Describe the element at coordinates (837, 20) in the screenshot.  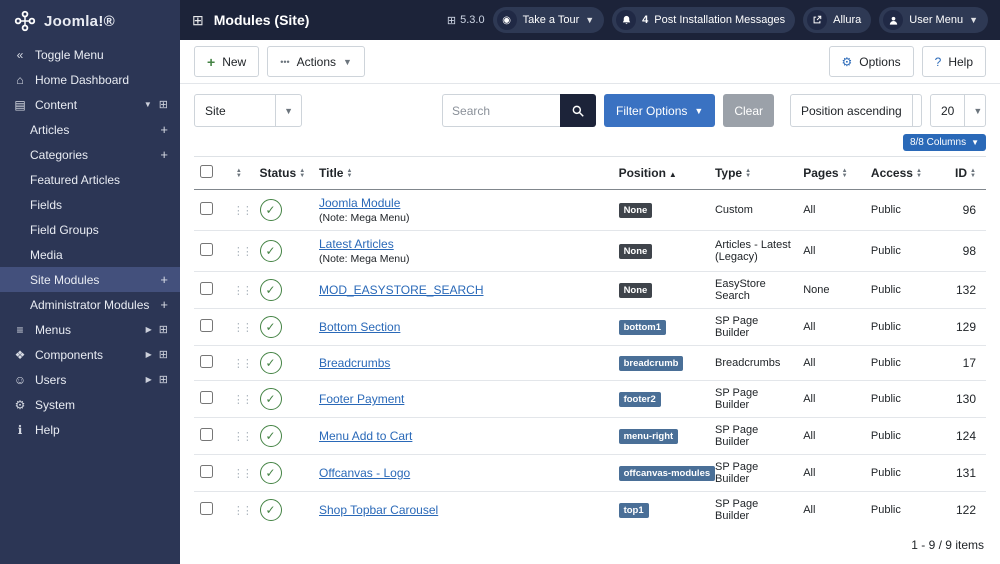
I see `allura-preview-button: Allura` at that location.